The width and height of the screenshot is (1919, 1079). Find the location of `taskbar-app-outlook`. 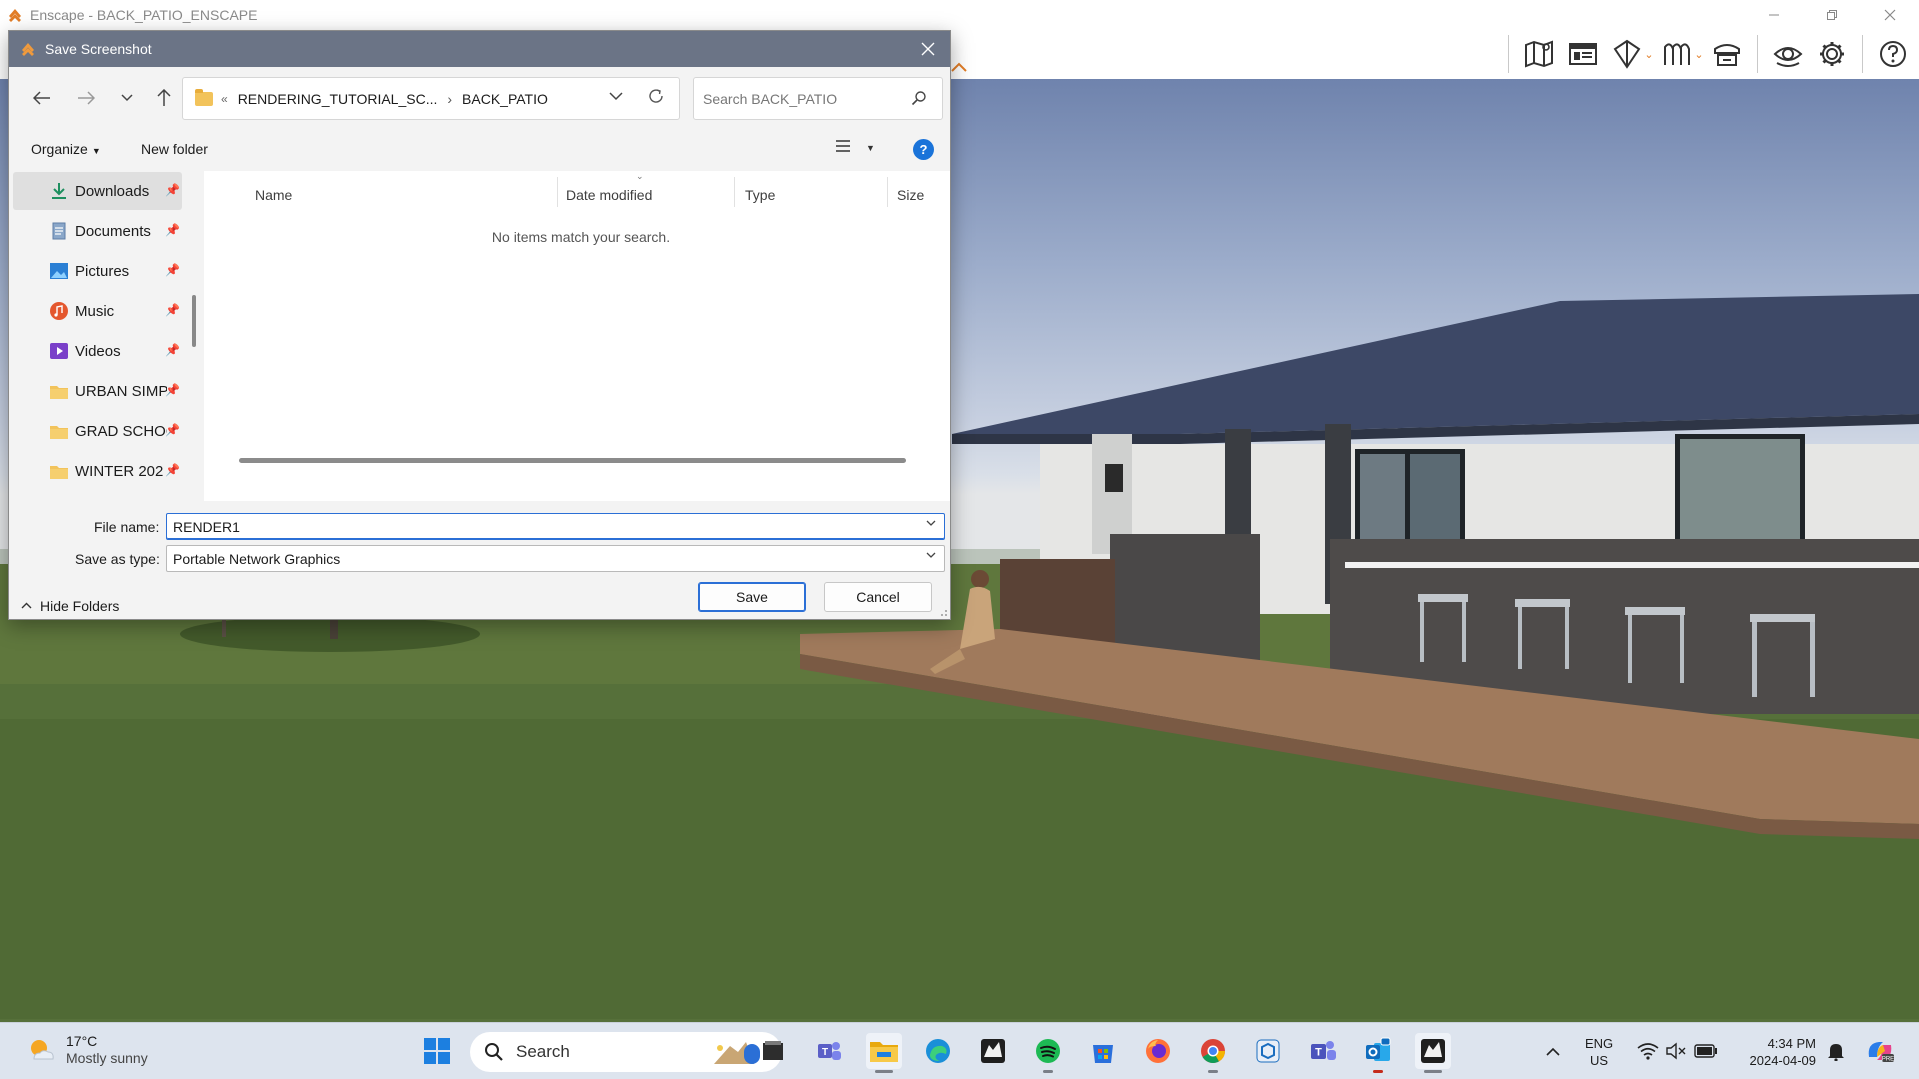

taskbar-app-outlook is located at coordinates (1378, 1053).